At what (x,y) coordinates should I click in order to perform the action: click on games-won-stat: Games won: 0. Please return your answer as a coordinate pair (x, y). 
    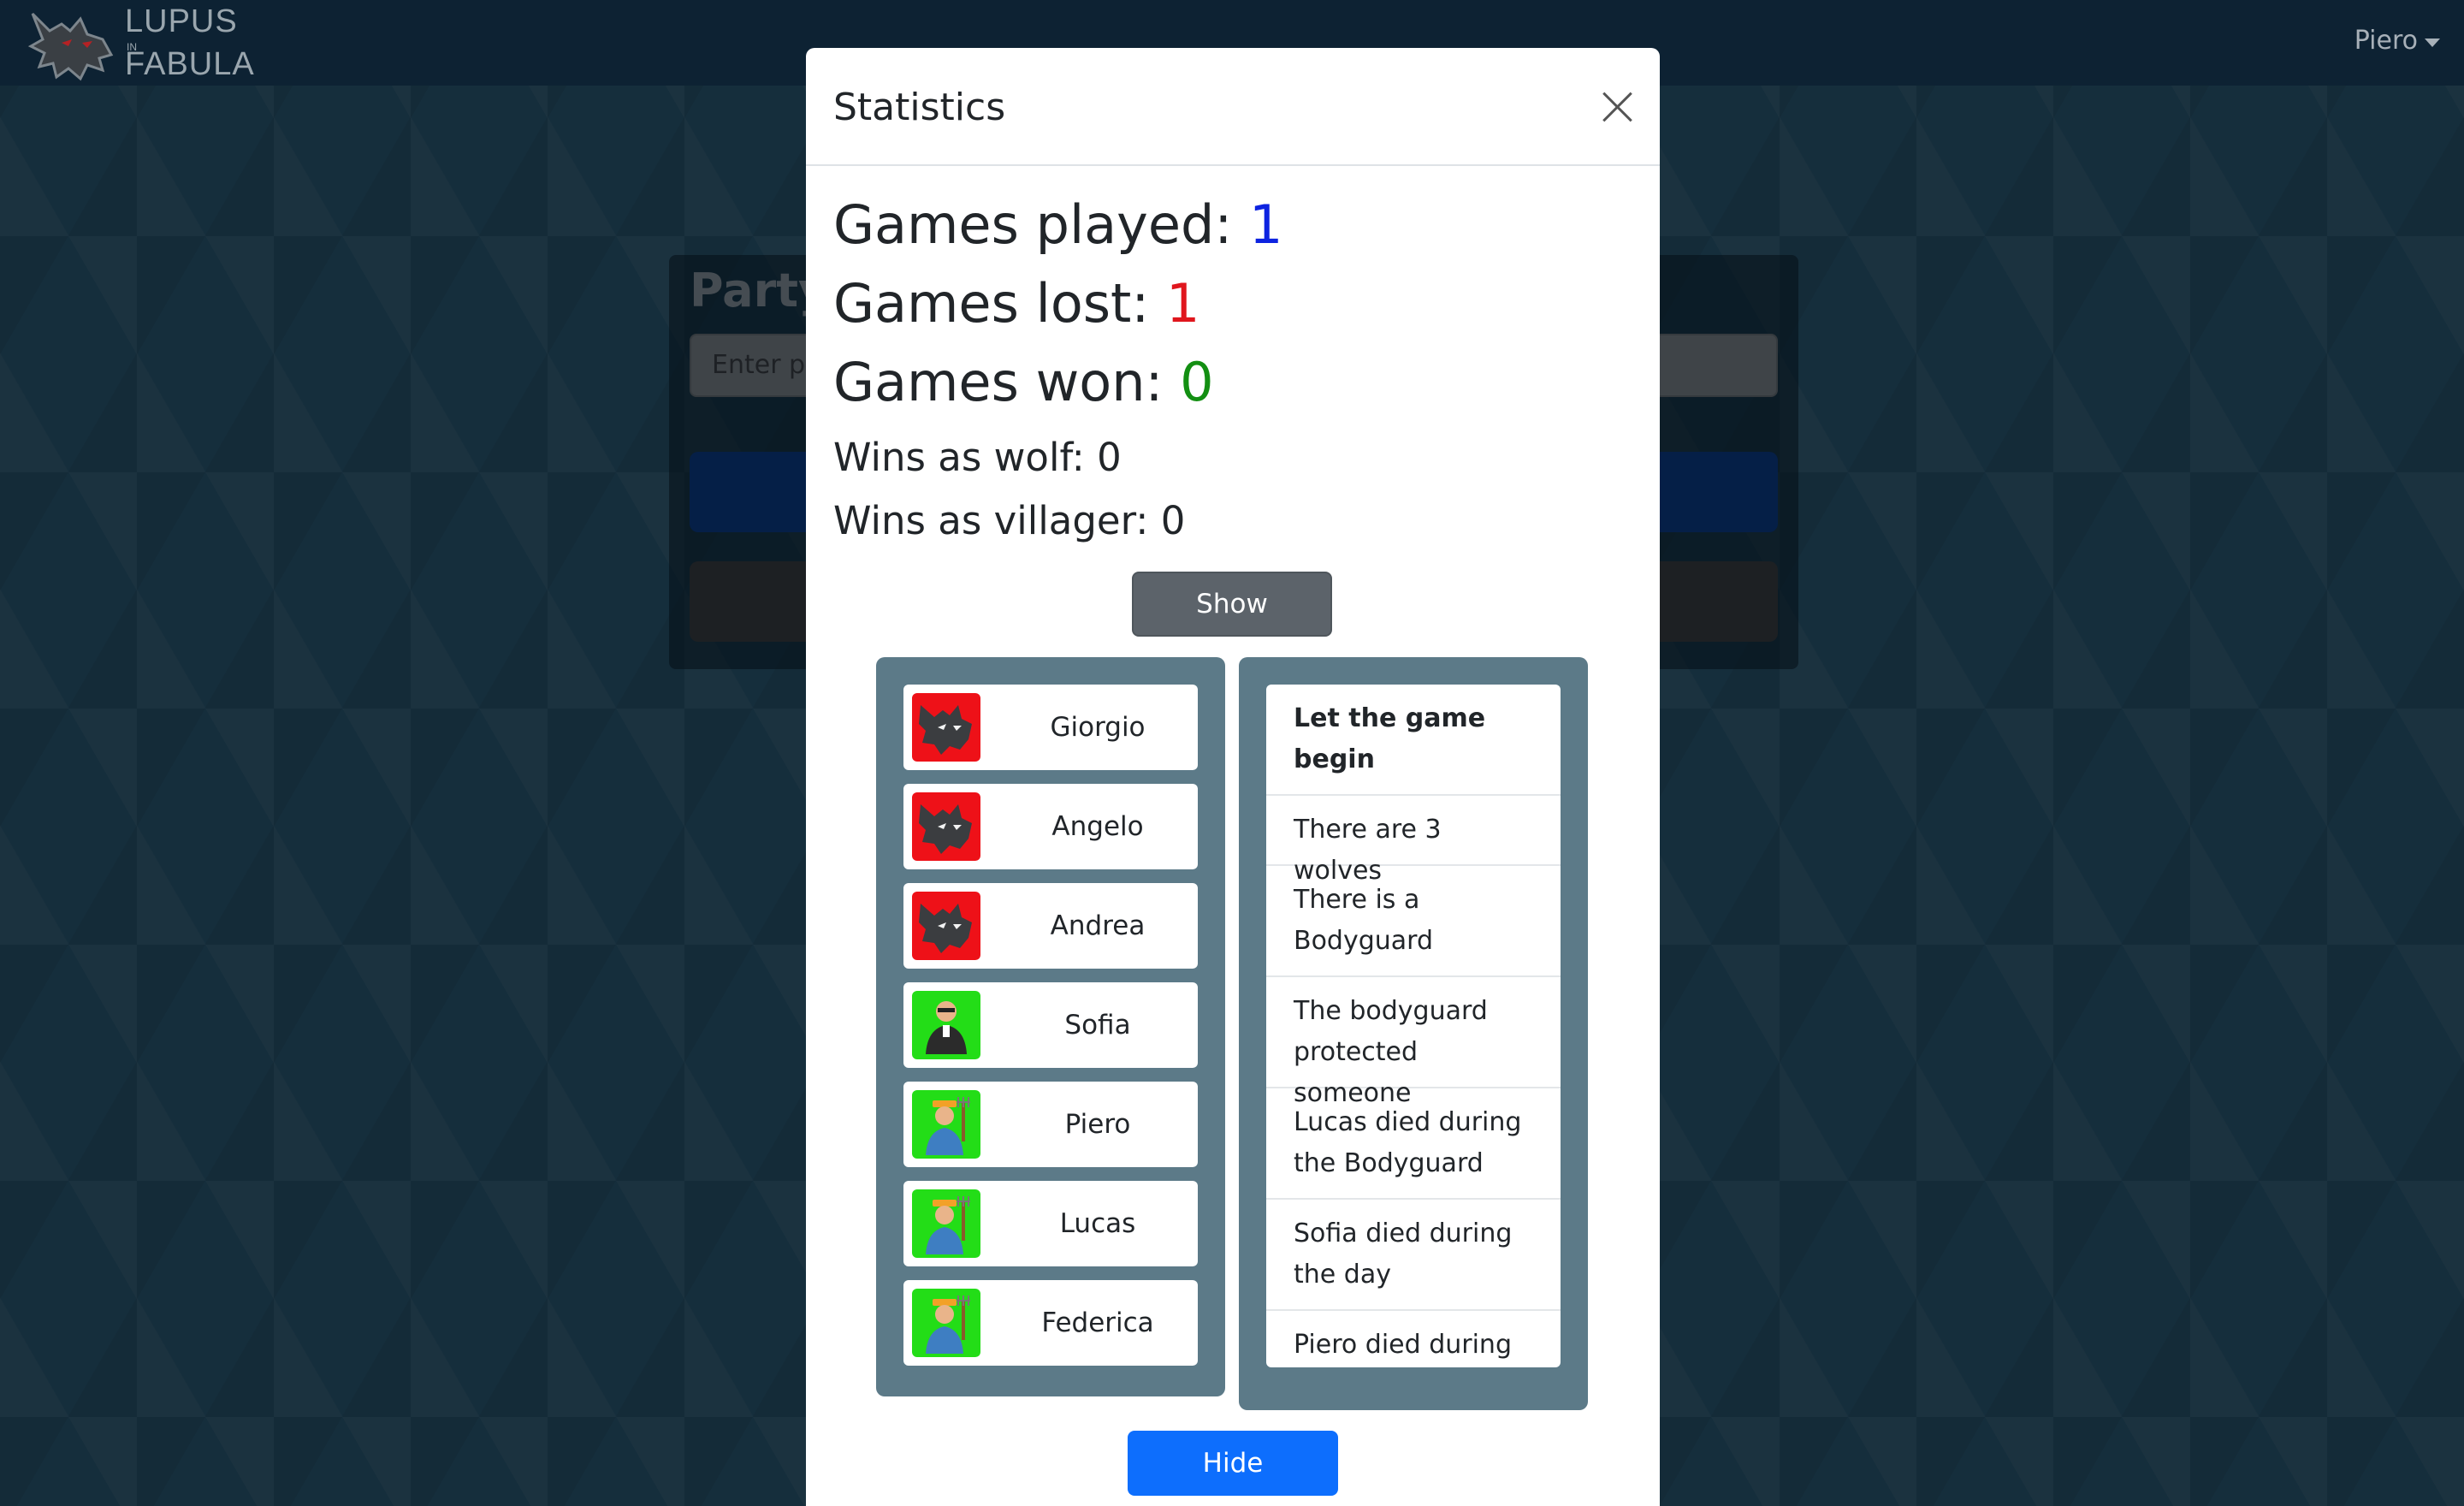
    Looking at the image, I should click on (1023, 382).